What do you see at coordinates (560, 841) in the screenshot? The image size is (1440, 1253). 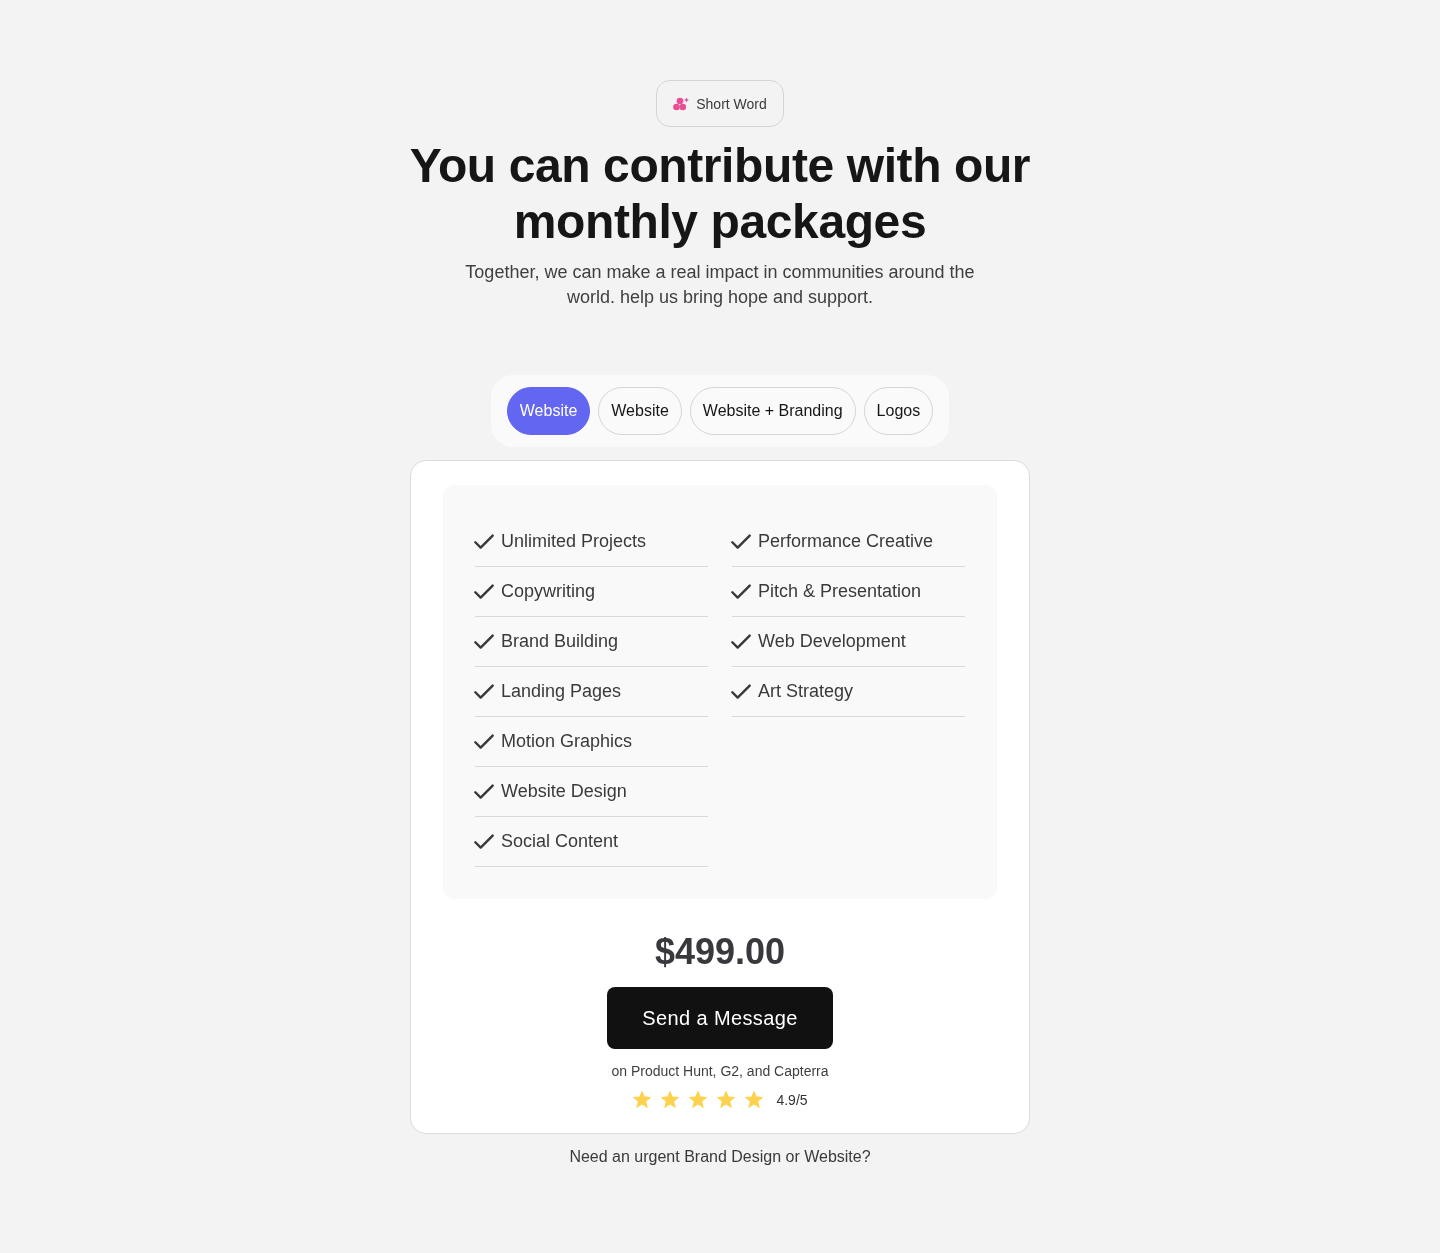 I see `feature-item: Social Content` at bounding box center [560, 841].